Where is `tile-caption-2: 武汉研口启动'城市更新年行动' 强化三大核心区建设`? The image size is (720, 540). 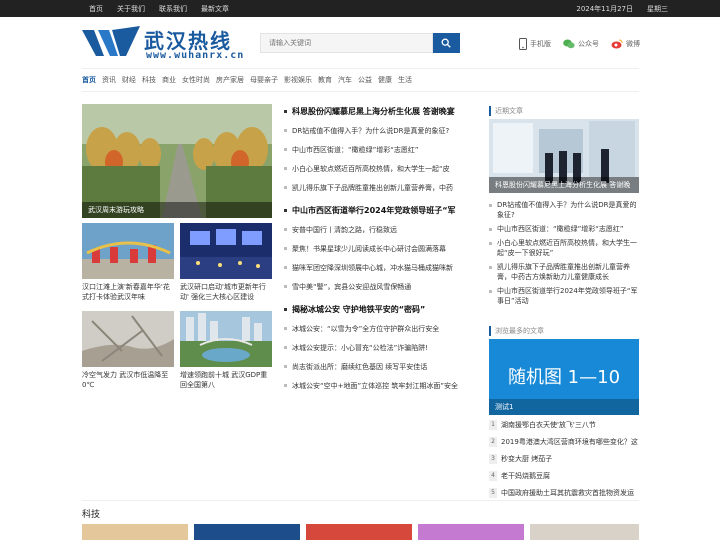 tile-caption-2: 武汉研口启动'城市更新年行动' 强化三大核心区建设 is located at coordinates (226, 292).